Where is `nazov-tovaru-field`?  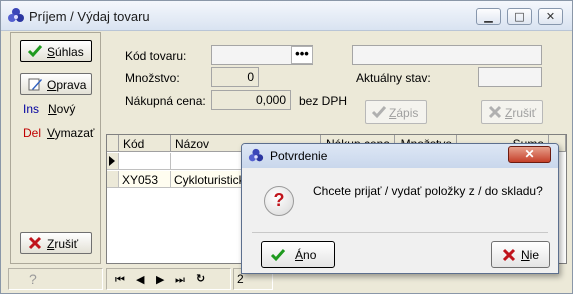 nazov-tovaru-field is located at coordinates (447, 55).